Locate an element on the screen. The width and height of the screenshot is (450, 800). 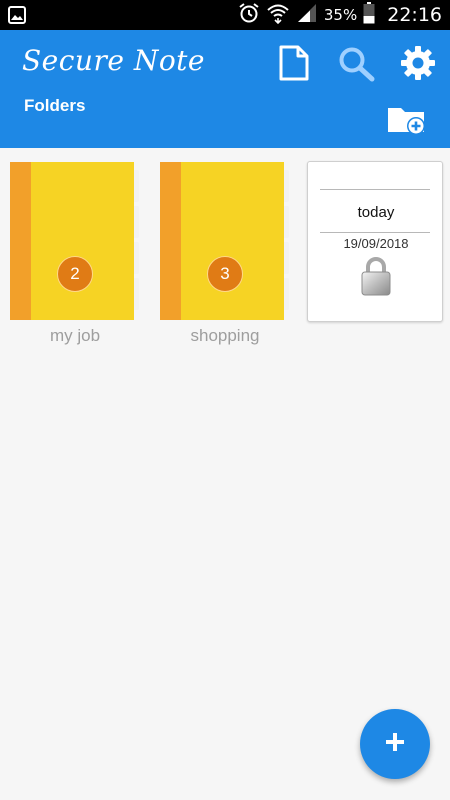
folder-label: my job is located at coordinates (75, 335).